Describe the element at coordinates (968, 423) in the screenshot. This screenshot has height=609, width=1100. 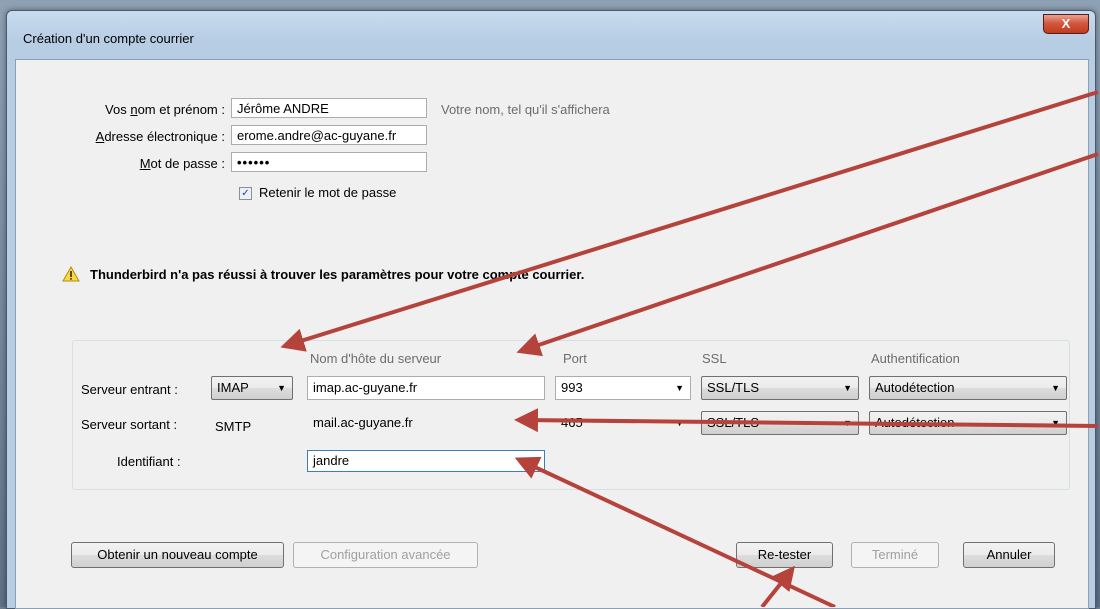
I see `outgoing-auth-select: Autodétection ▼` at that location.